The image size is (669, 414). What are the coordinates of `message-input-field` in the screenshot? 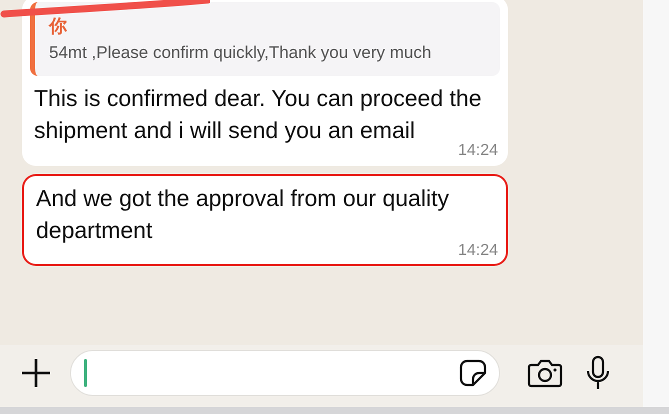 It's located at (285, 373).